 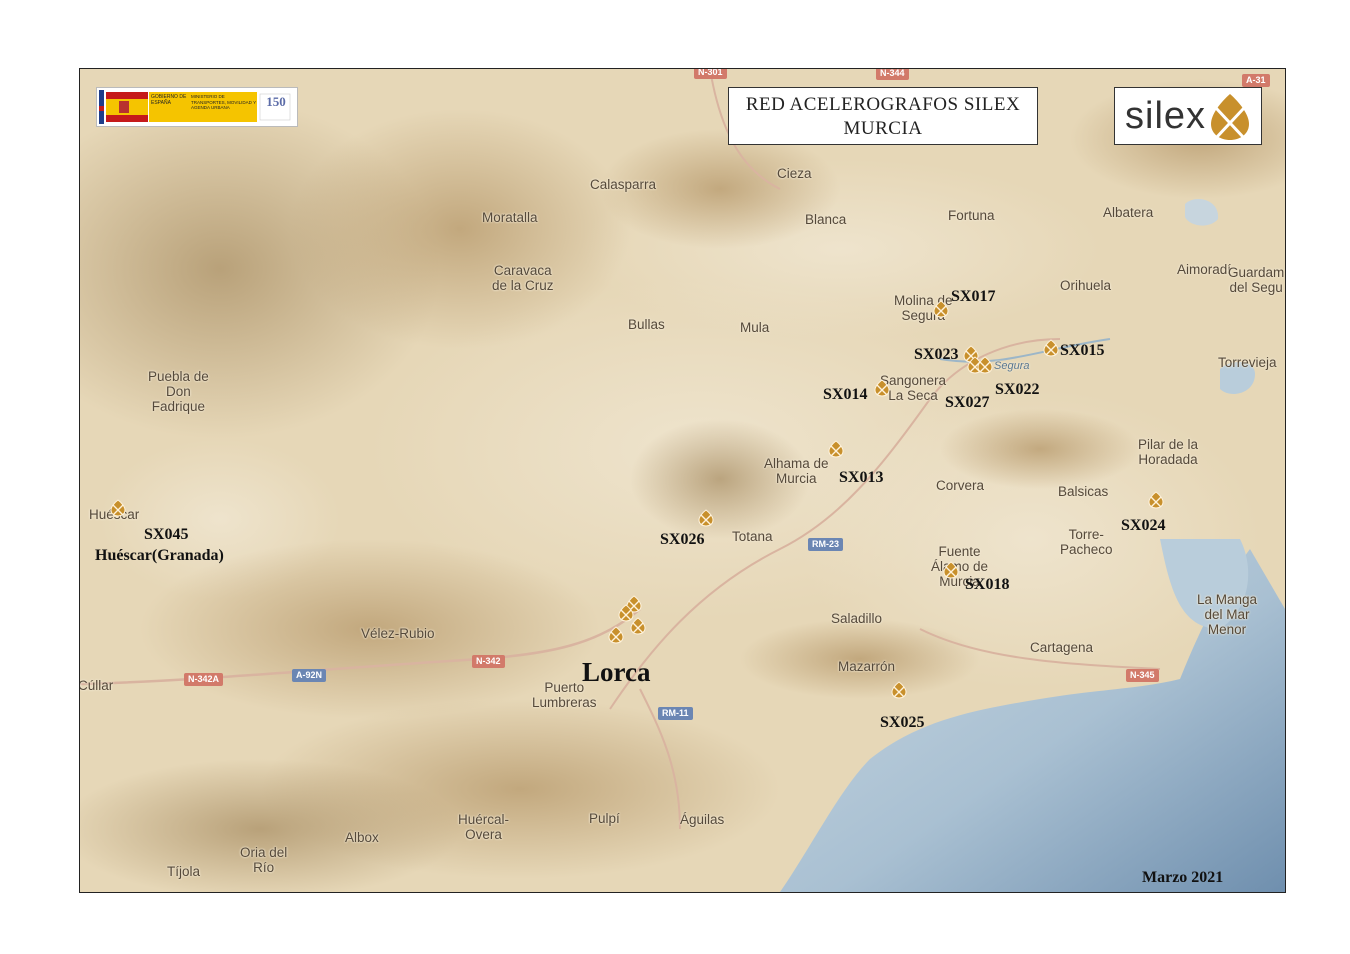 I want to click on station-label: SX023, so click(x=936, y=354).